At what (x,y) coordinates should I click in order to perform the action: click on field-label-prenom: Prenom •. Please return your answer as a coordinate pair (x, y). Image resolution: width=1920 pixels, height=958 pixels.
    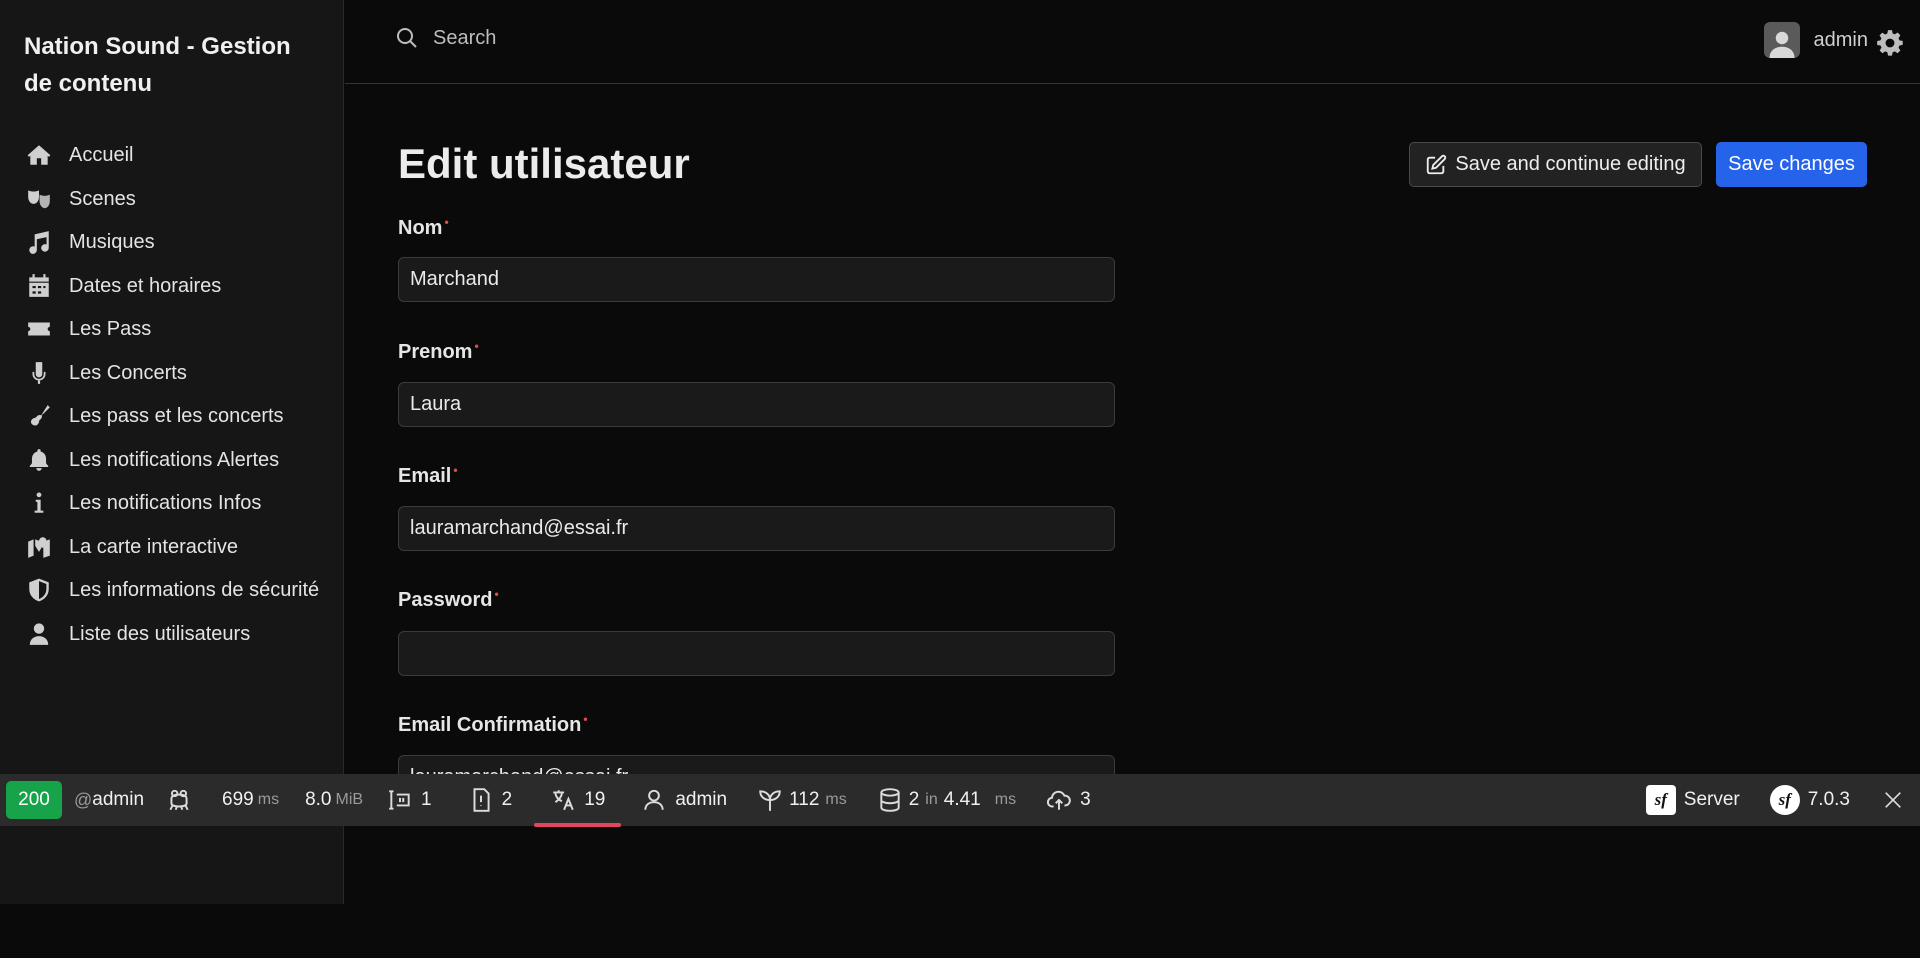
    Looking at the image, I should click on (438, 351).